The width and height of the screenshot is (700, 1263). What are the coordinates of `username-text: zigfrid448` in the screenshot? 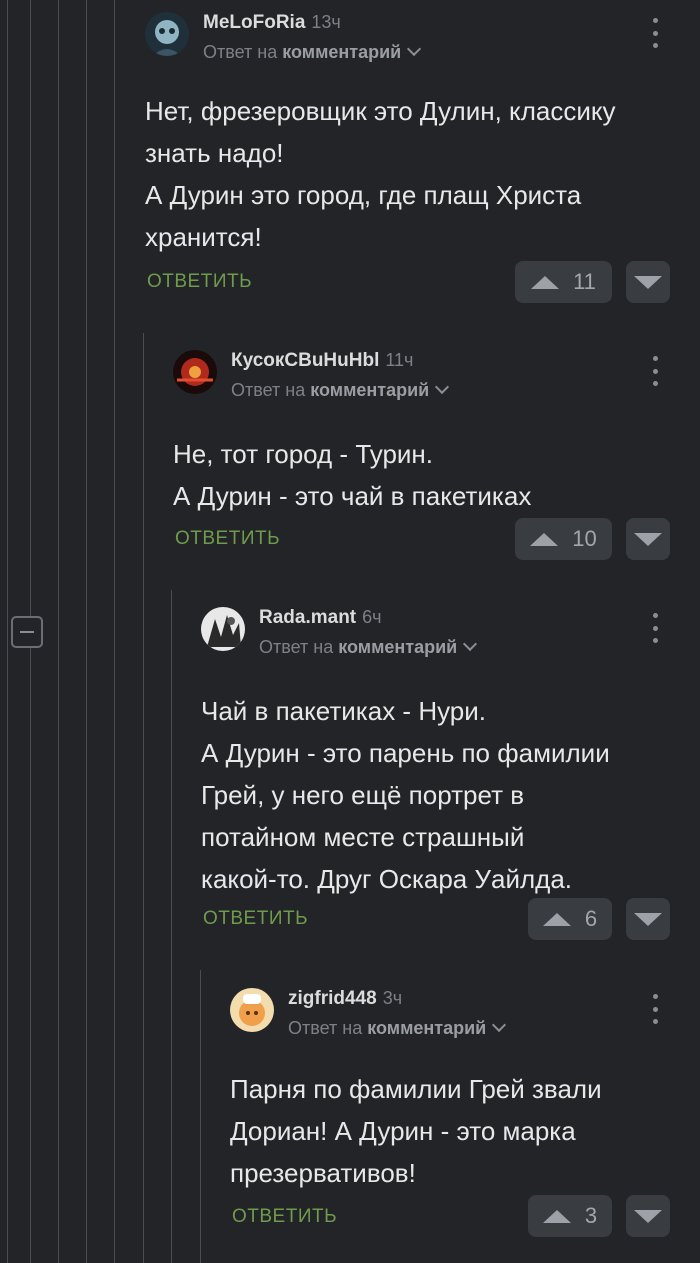 It's located at (332, 998).